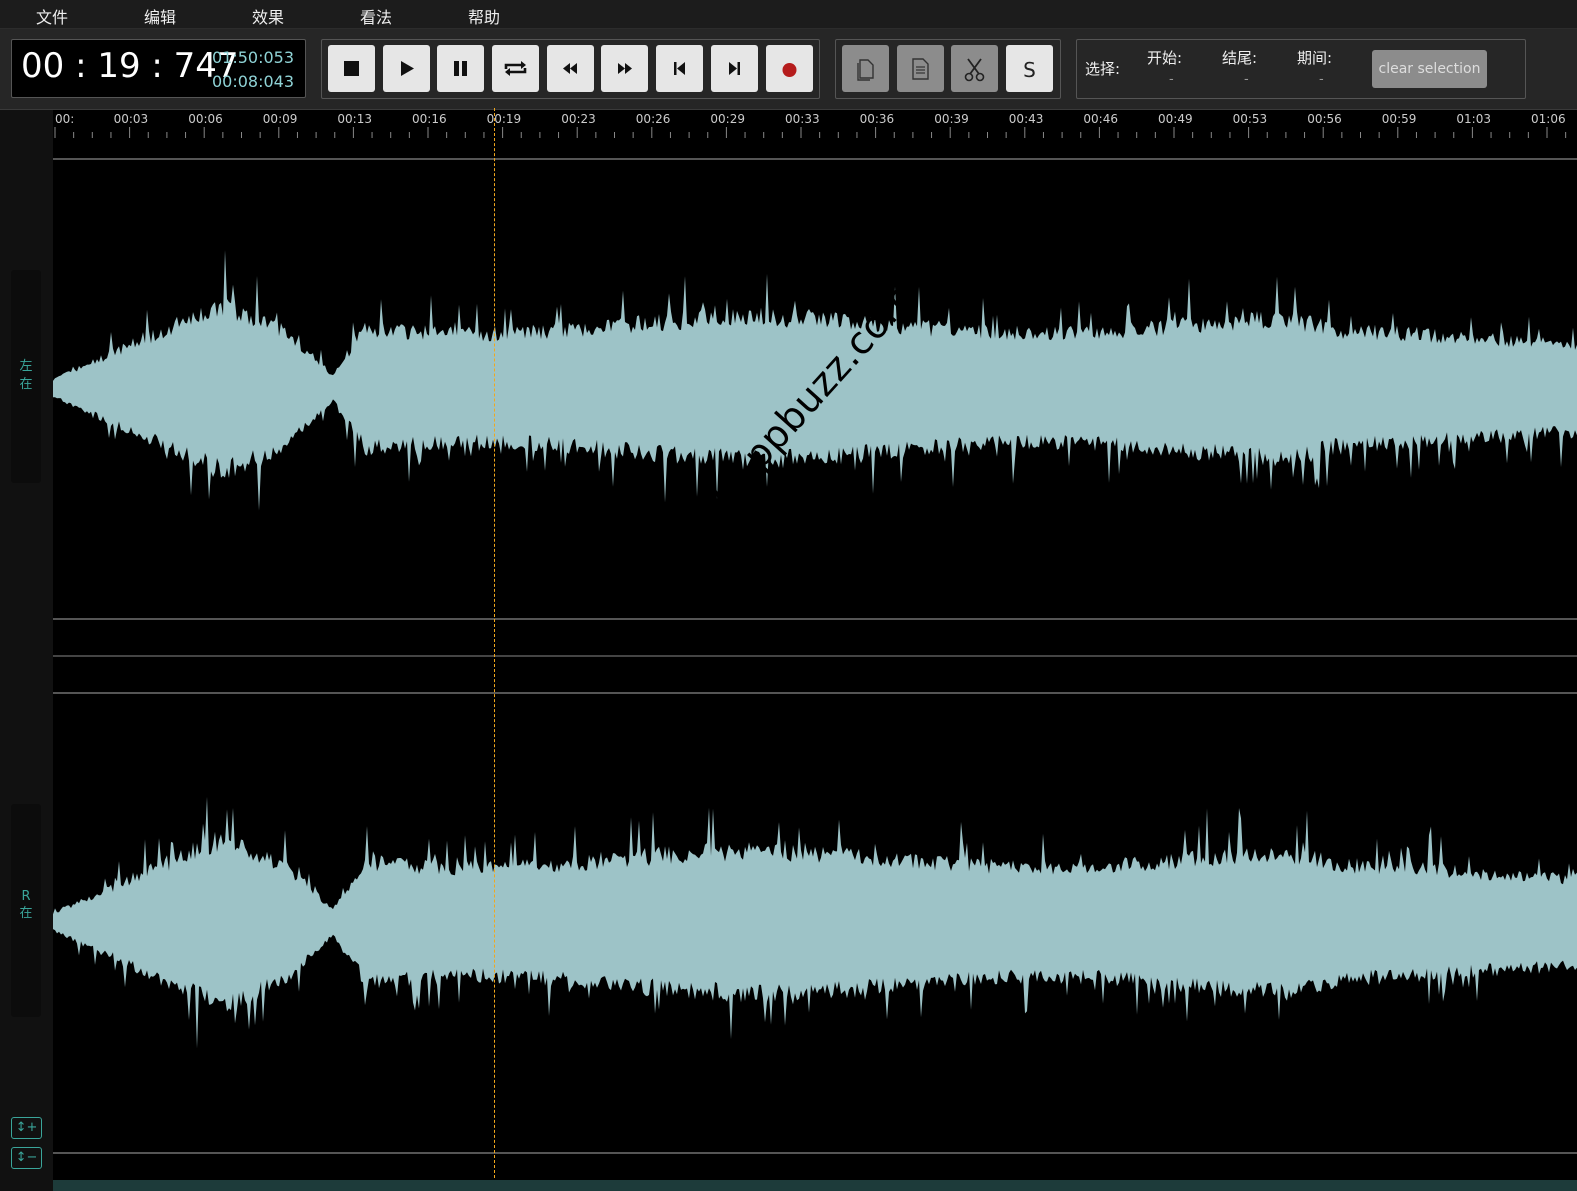  I want to click on right-channel-name: R, so click(26, 896).